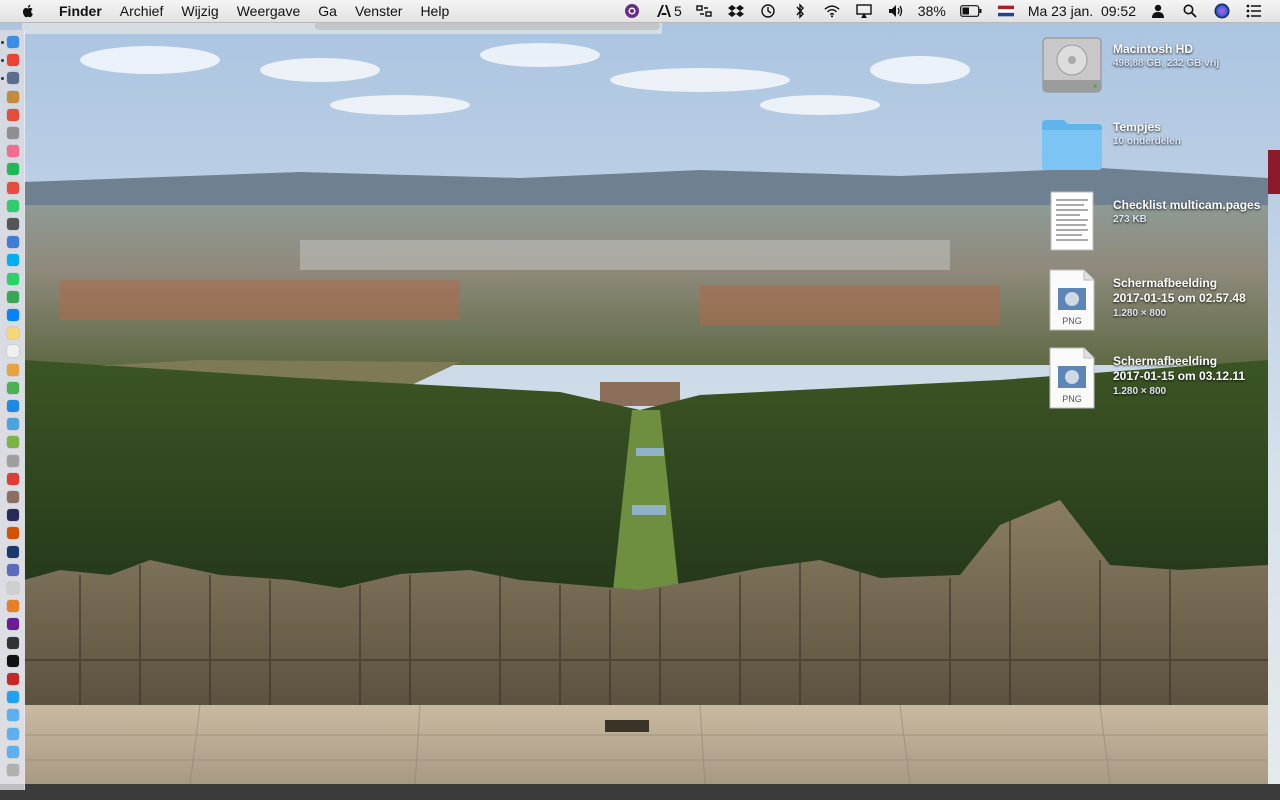 The width and height of the screenshot is (1280, 800). Describe the element at coordinates (1190, 11) in the screenshot. I see `spotlight-icon` at that location.